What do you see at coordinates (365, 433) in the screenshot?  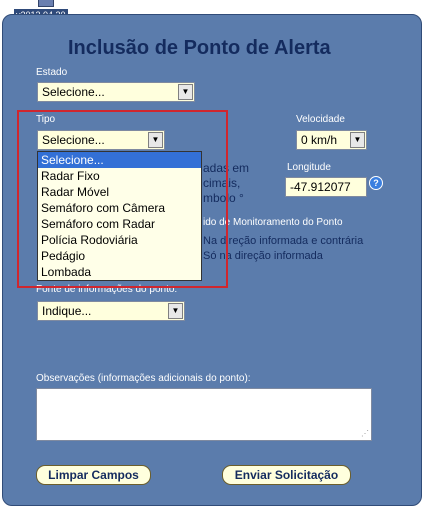 I see `resize-grip-icon: ⋰` at bounding box center [365, 433].